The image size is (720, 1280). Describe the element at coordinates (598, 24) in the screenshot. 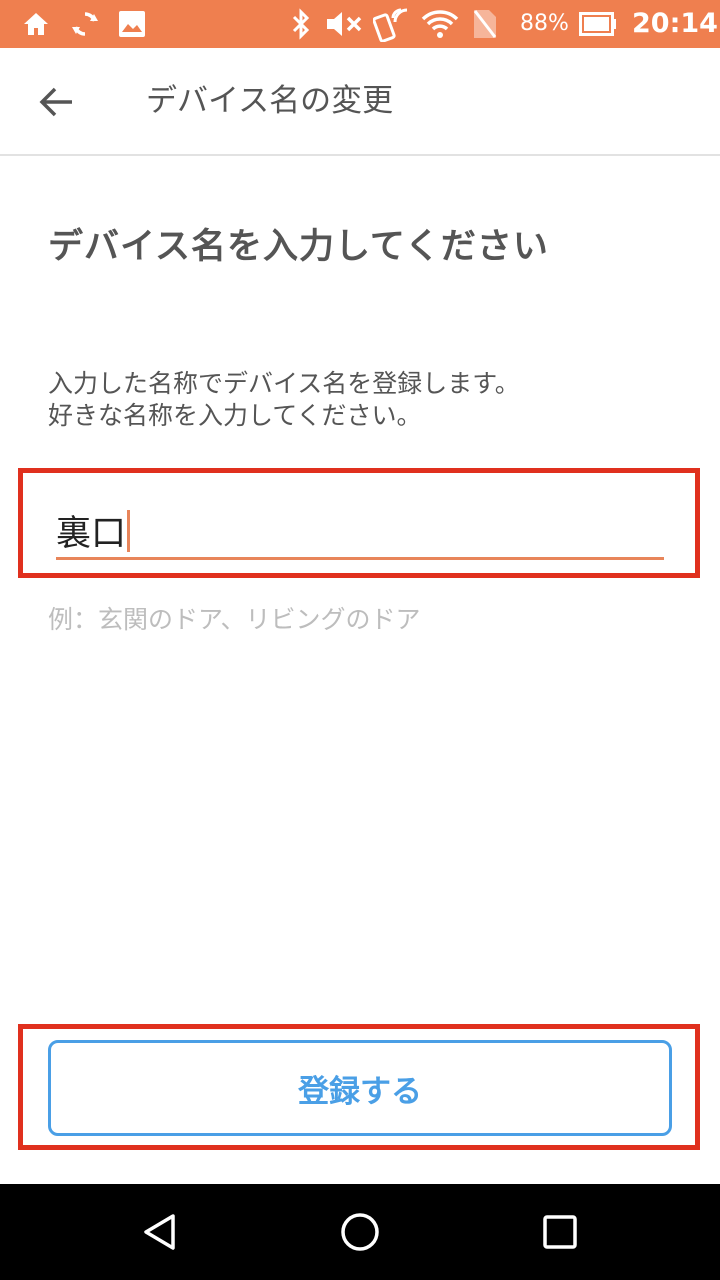

I see `battery-icon` at that location.